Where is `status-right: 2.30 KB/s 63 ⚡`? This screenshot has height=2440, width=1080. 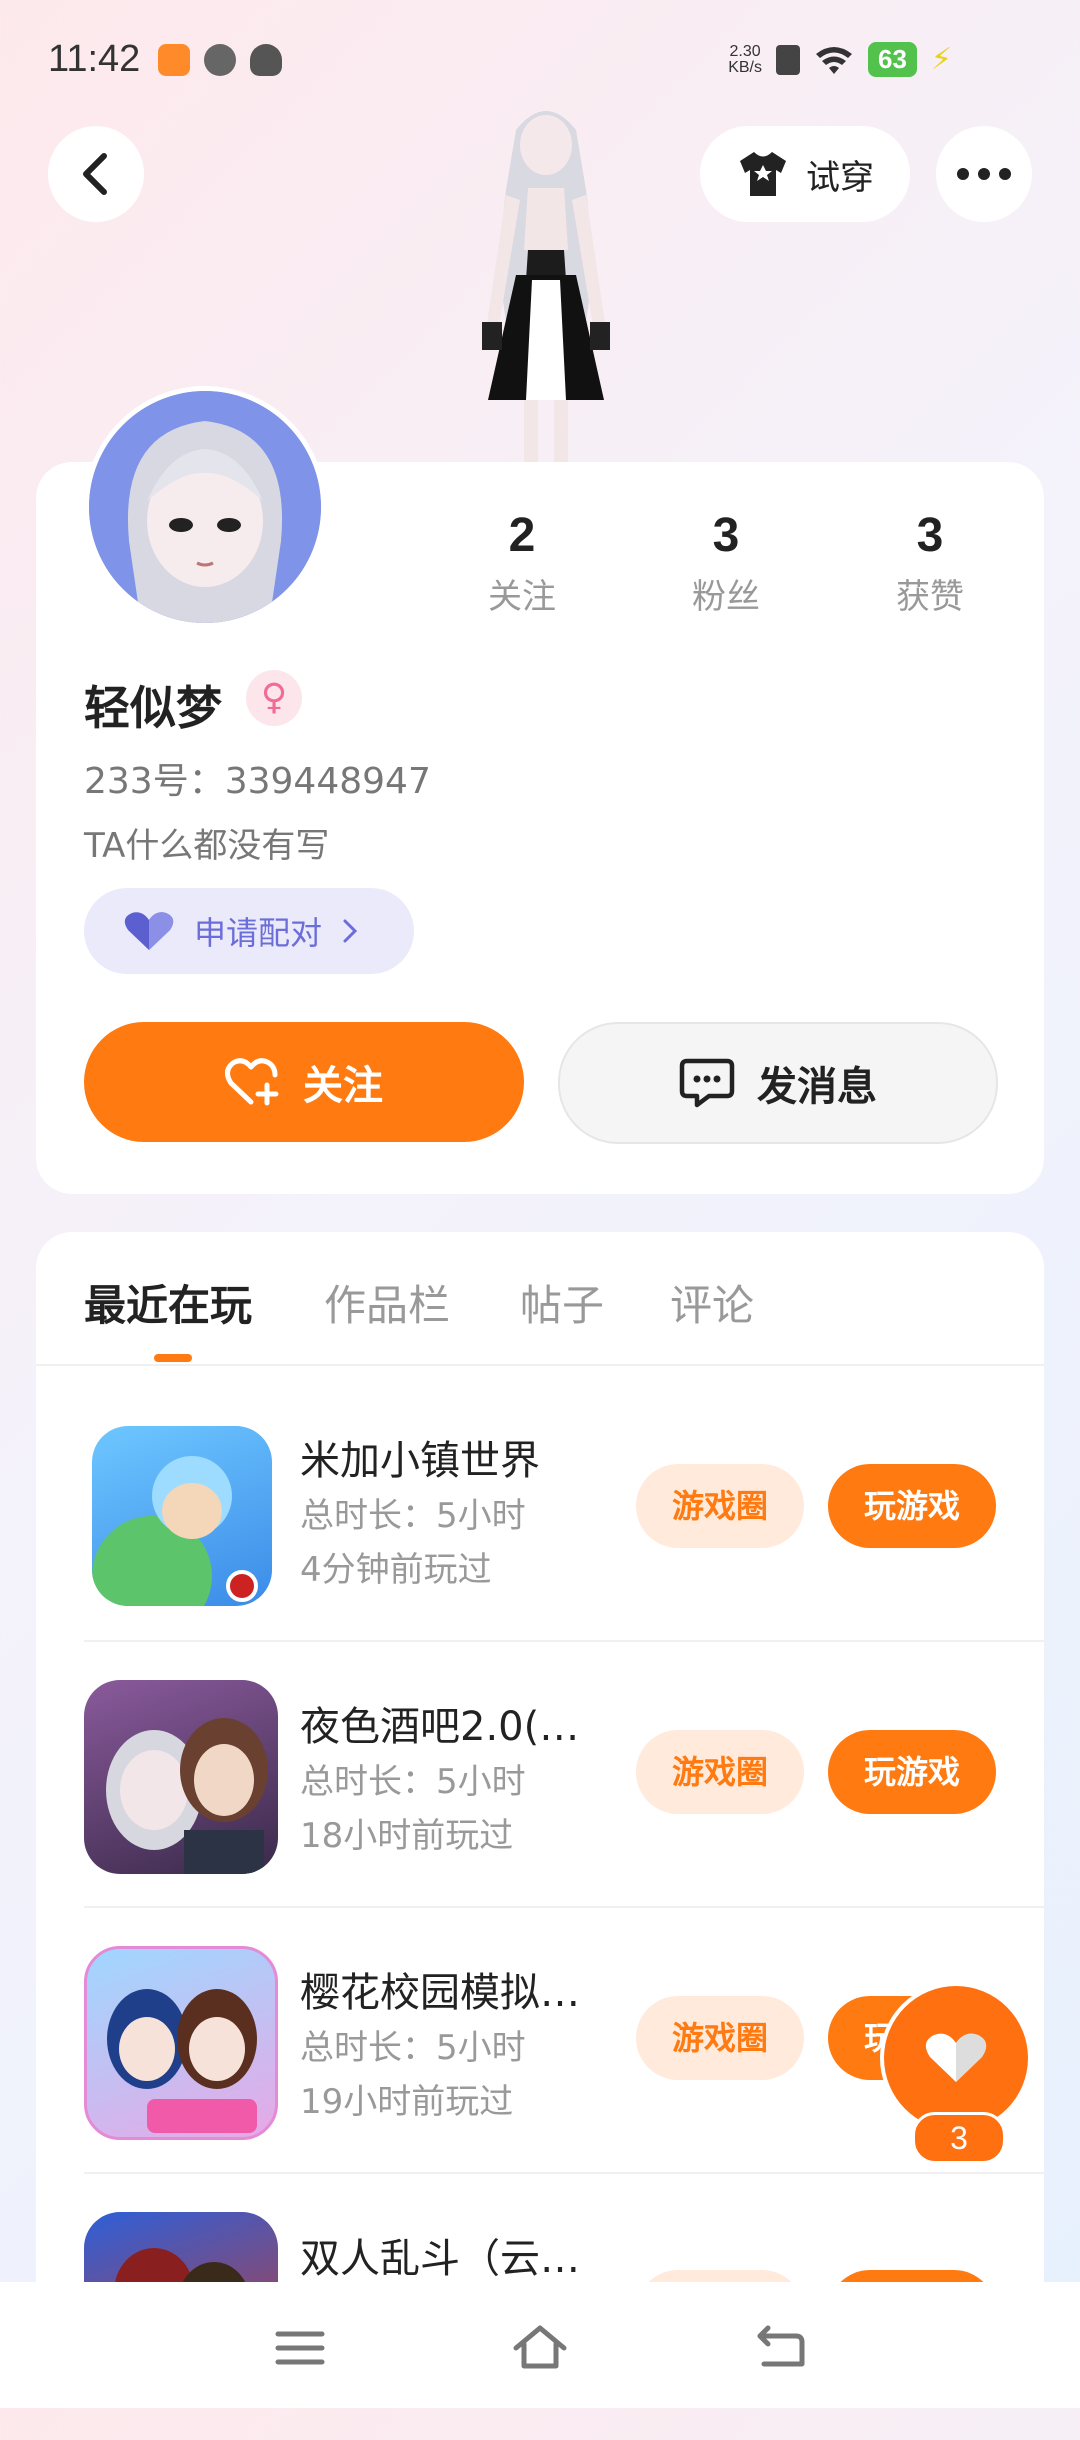
status-right: 2.30 KB/s 63 ⚡ is located at coordinates (840, 59).